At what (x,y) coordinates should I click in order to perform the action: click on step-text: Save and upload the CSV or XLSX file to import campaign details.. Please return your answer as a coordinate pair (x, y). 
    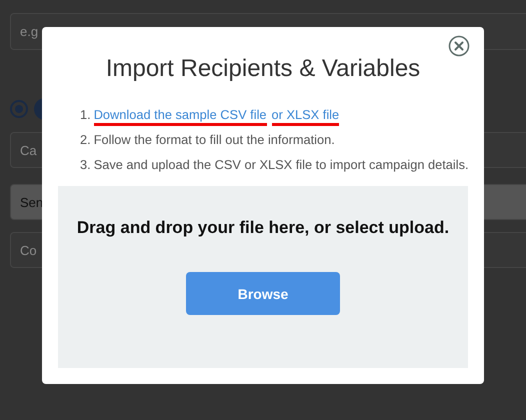
    Looking at the image, I should click on (281, 164).